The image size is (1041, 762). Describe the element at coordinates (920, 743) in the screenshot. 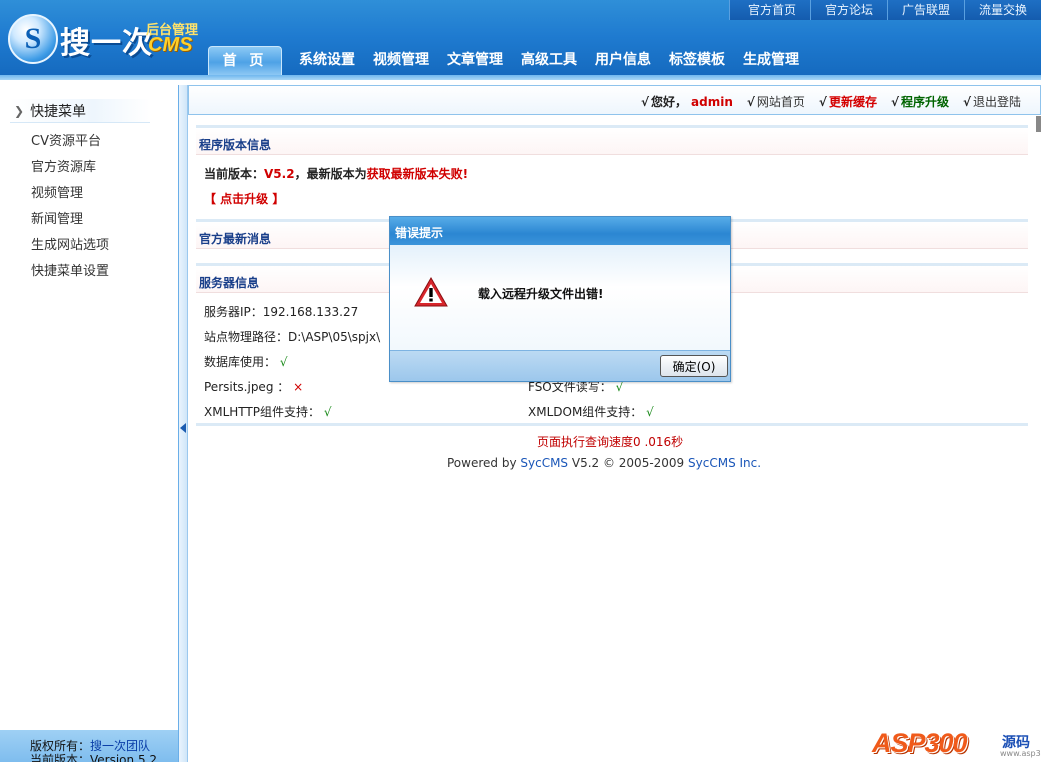

I see `watermark-text: ASP300` at that location.